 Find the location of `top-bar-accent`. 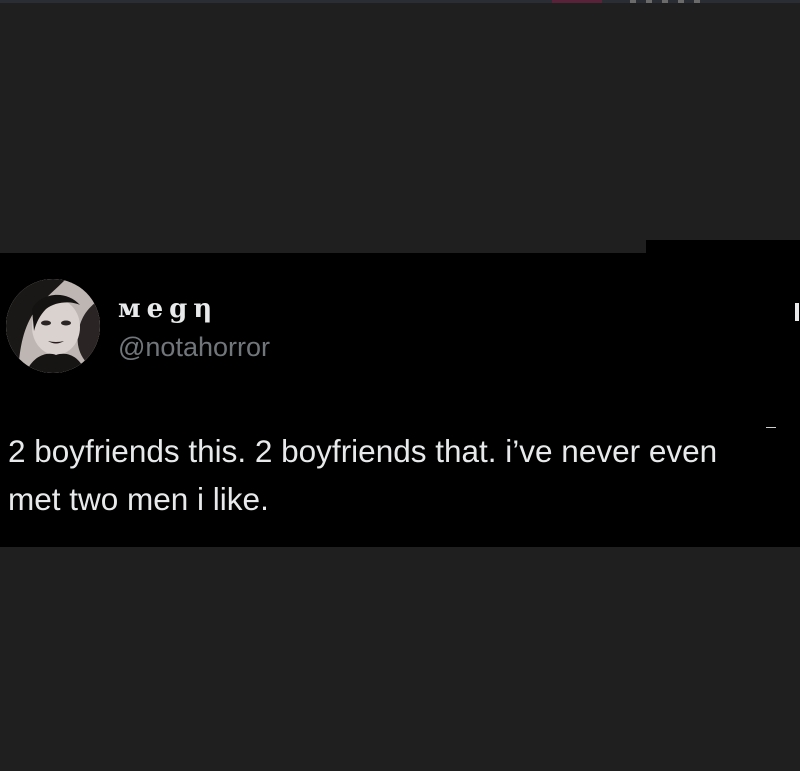

top-bar-accent is located at coordinates (577, 1).